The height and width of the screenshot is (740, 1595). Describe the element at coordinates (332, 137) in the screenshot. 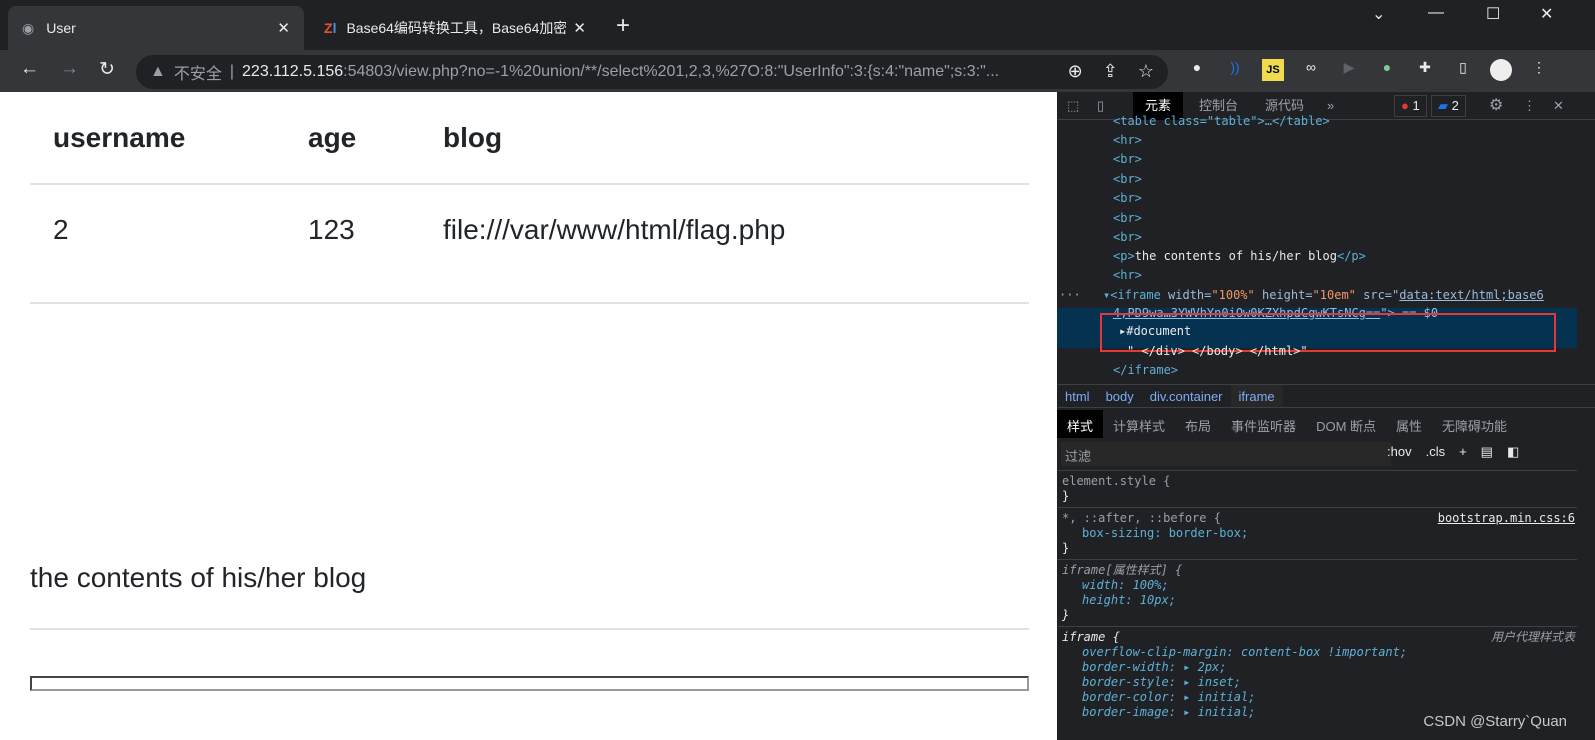

I see `header-age: age` at that location.